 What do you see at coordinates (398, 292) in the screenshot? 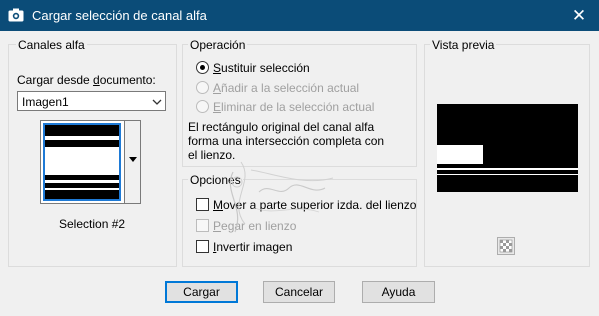
I see `help-button: Ayuda` at bounding box center [398, 292].